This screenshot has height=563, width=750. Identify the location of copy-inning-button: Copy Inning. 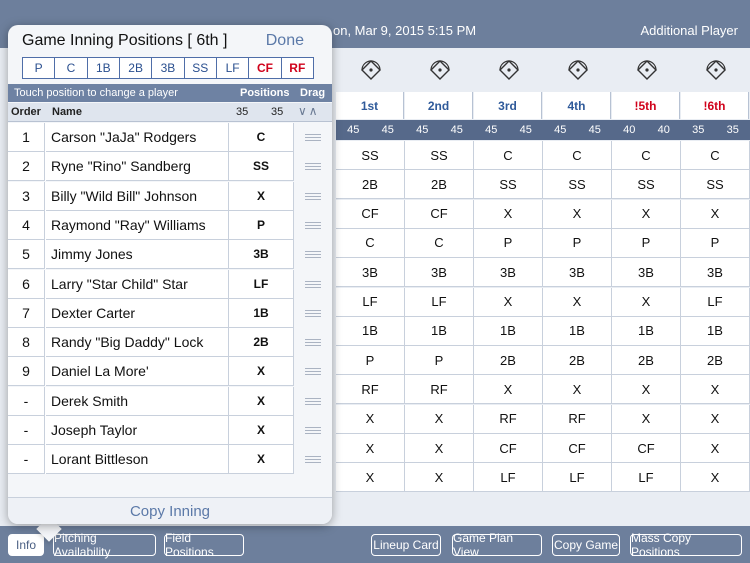
(170, 510).